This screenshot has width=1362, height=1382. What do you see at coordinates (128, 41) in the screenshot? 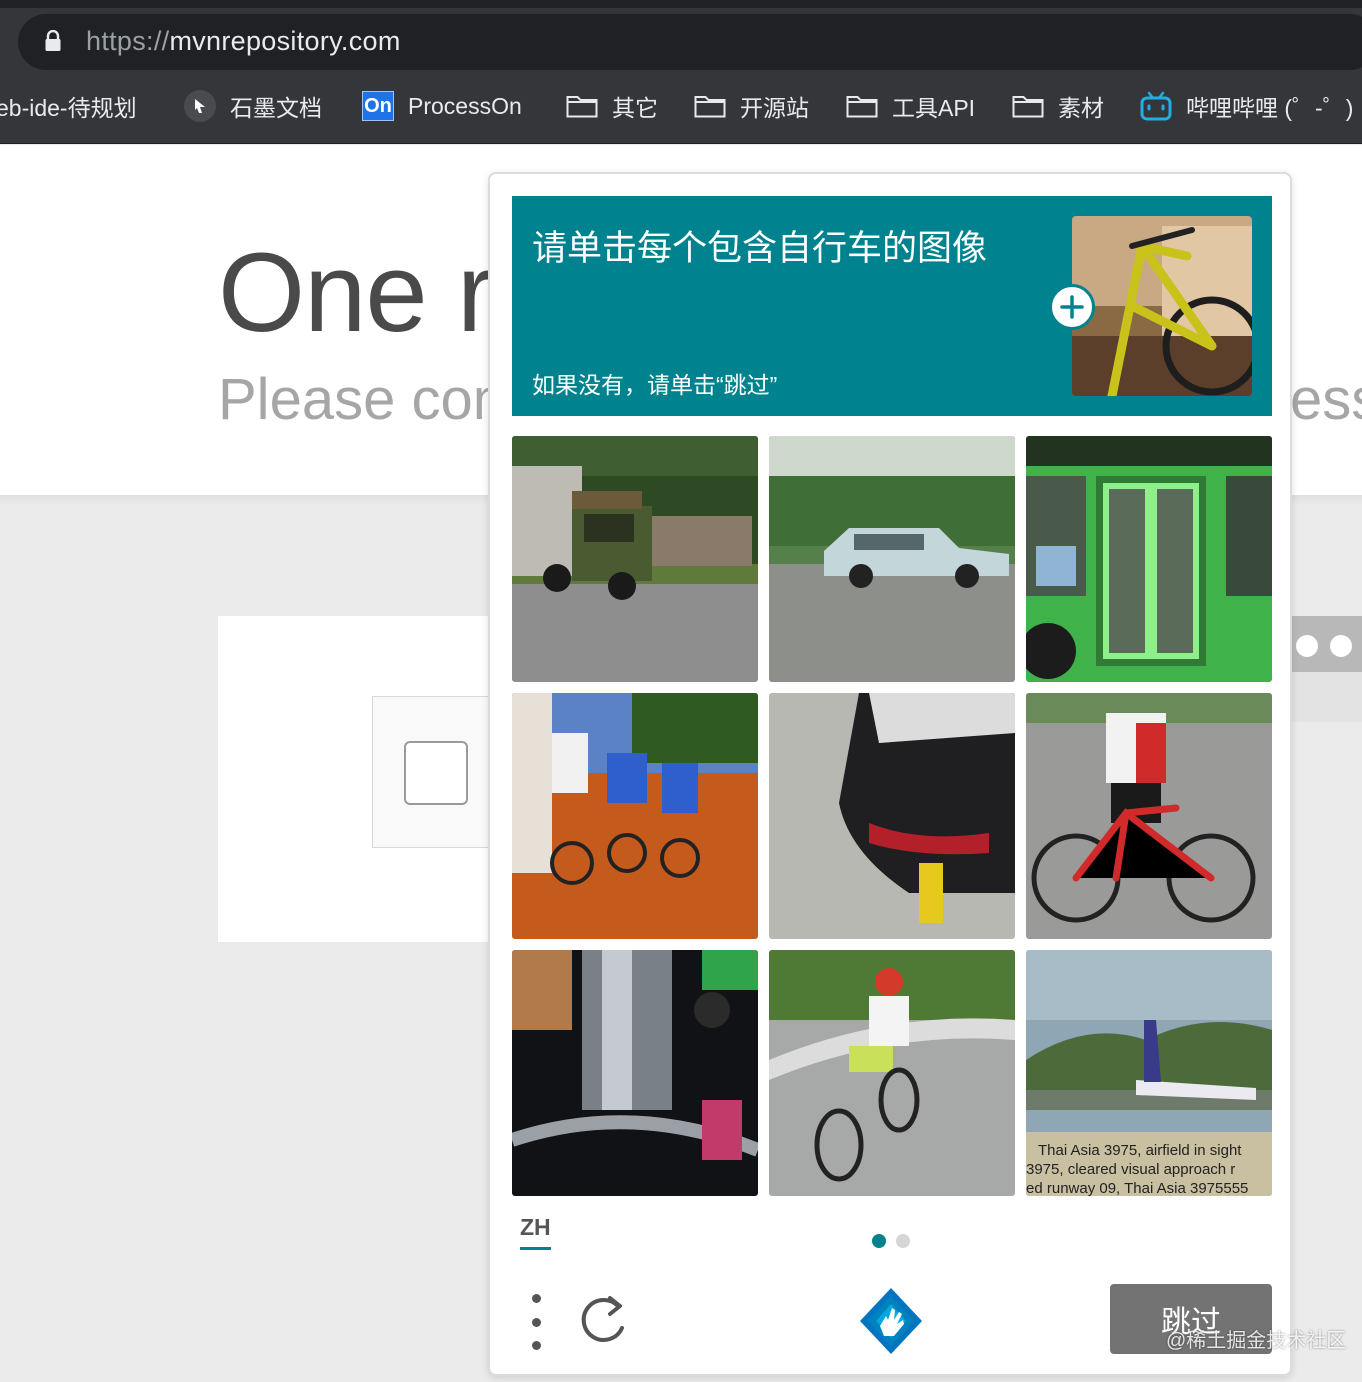
I see `url-scheme: https://` at bounding box center [128, 41].